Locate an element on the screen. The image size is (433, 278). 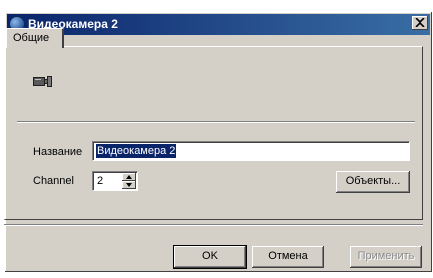
ok-button: OK is located at coordinates (210, 257).